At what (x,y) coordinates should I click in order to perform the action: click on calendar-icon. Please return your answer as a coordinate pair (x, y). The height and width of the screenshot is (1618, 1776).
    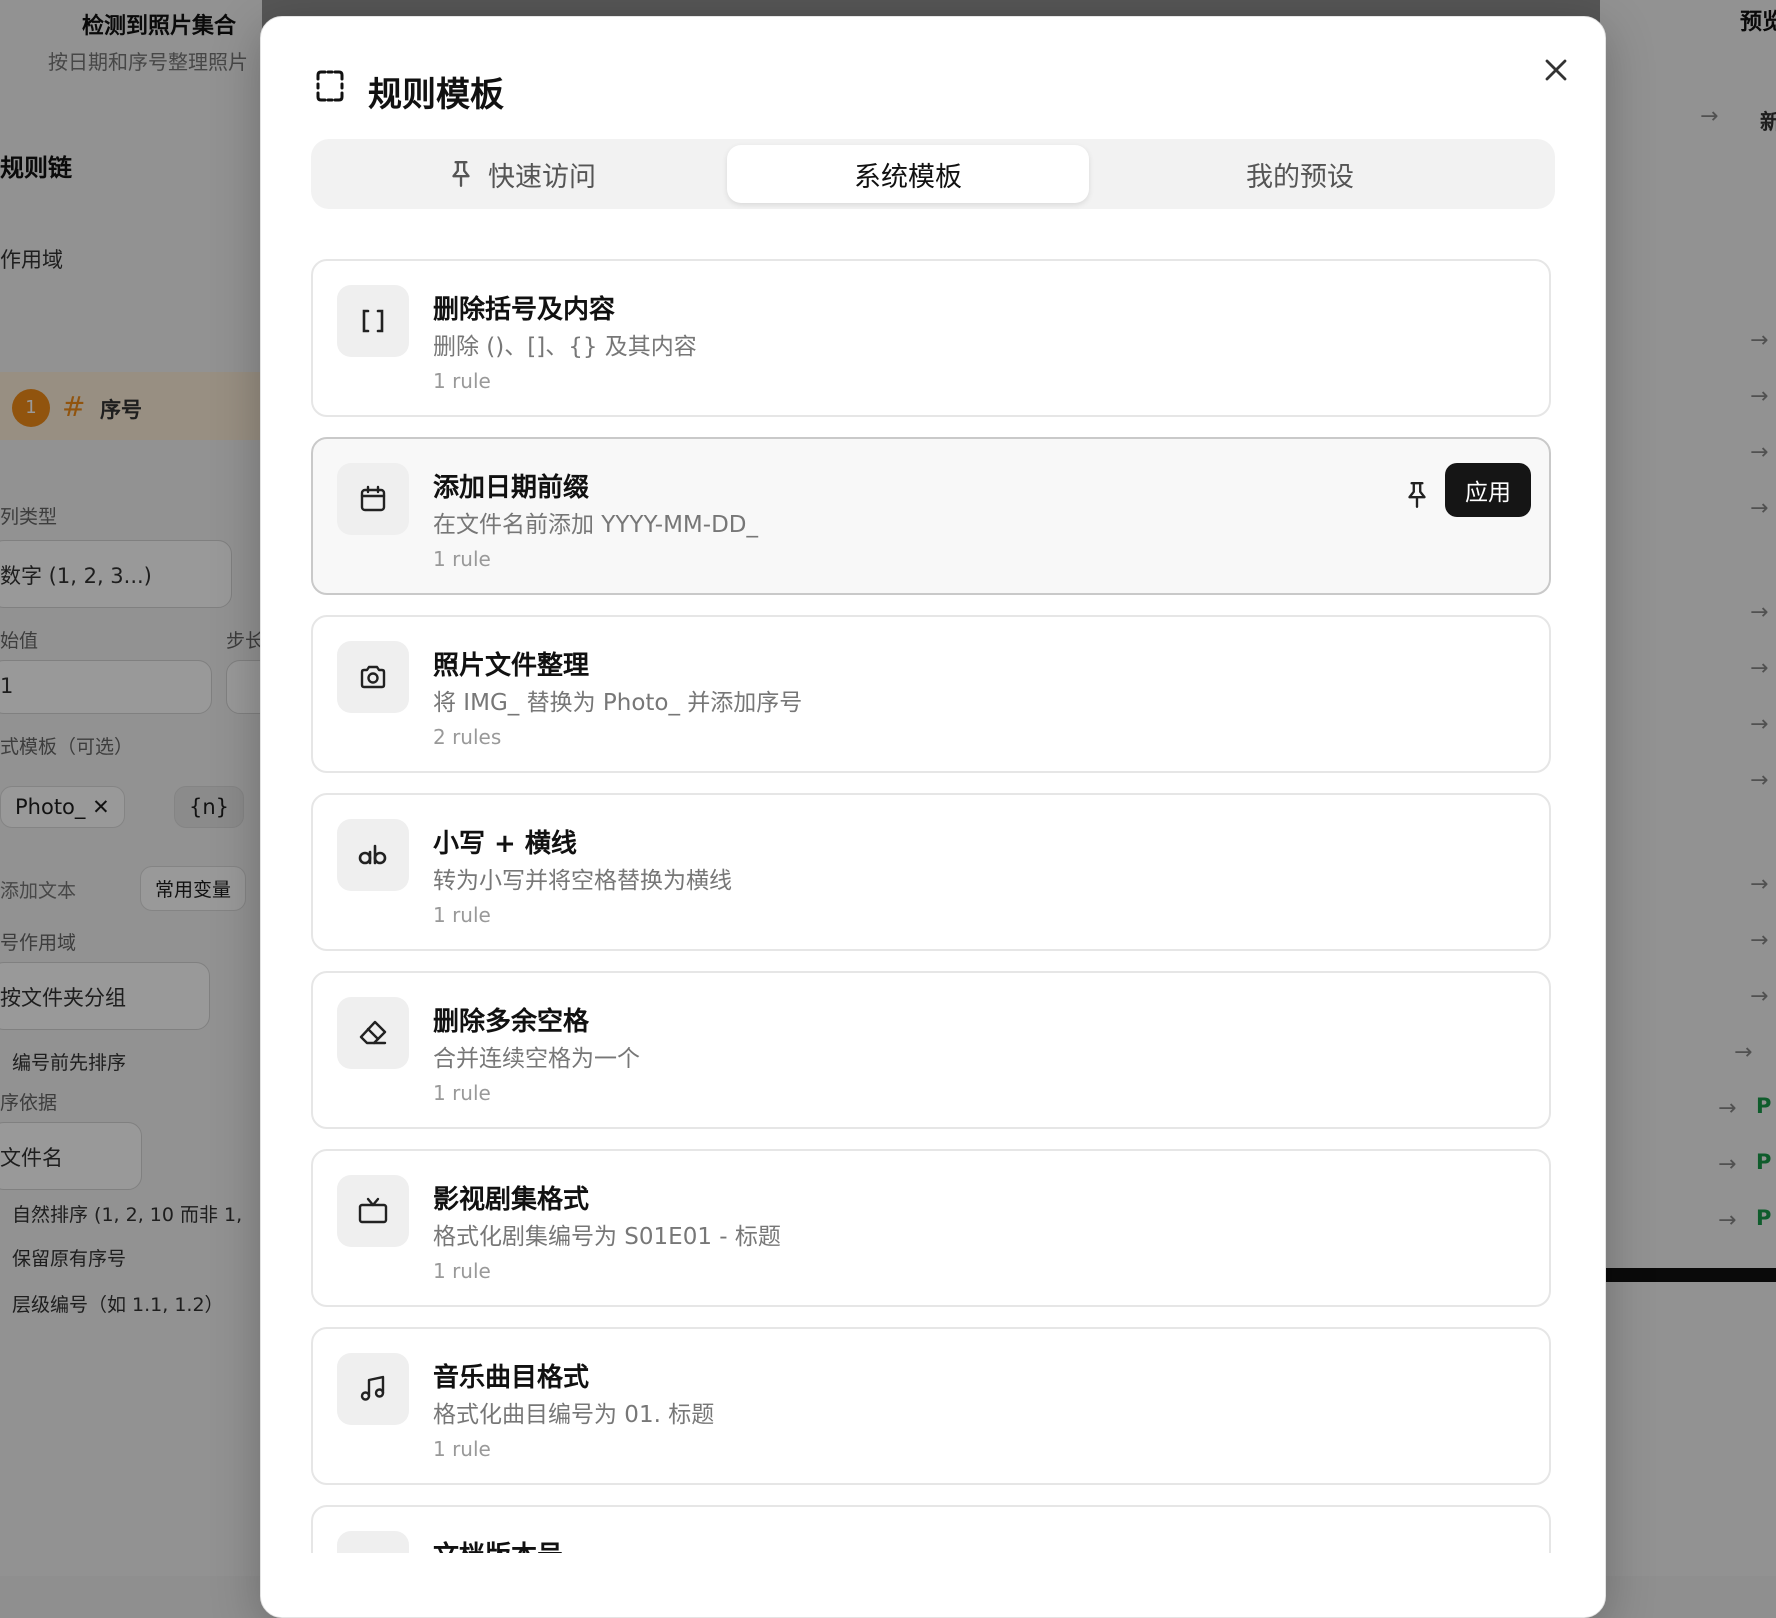
    Looking at the image, I should click on (373, 499).